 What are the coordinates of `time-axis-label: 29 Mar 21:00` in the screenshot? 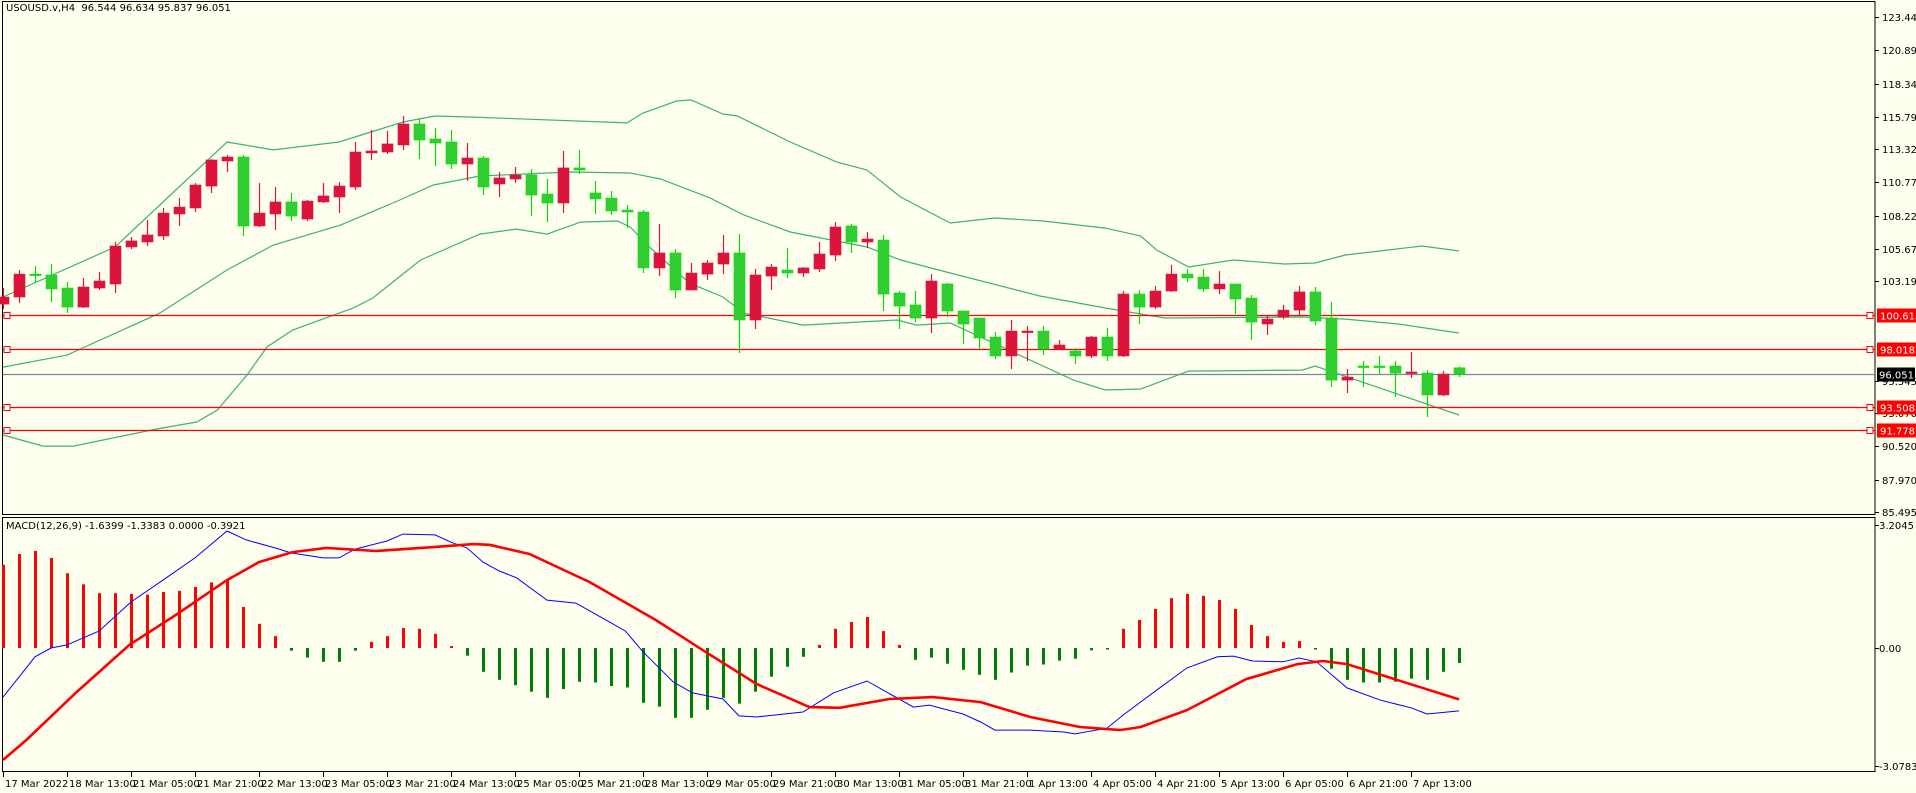 It's located at (806, 784).